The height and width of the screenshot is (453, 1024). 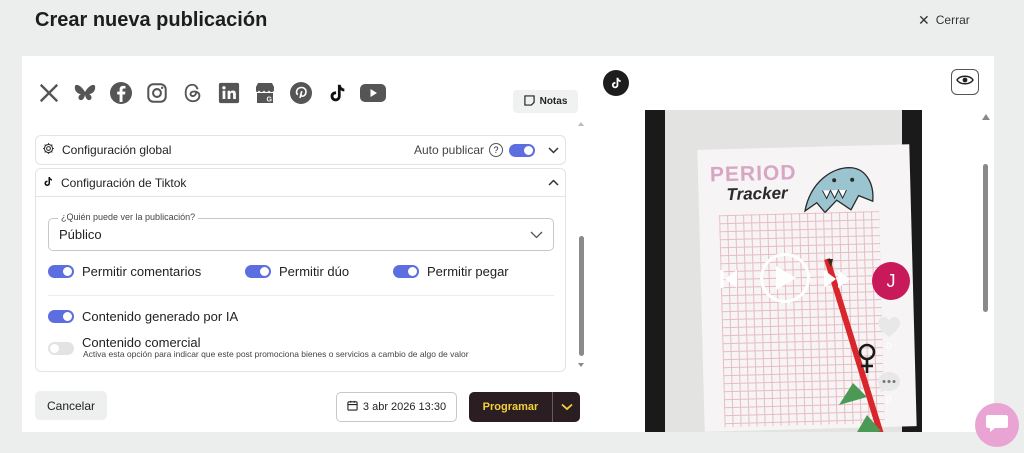 What do you see at coordinates (211, 93) in the screenshot?
I see `network-selector: G` at bounding box center [211, 93].